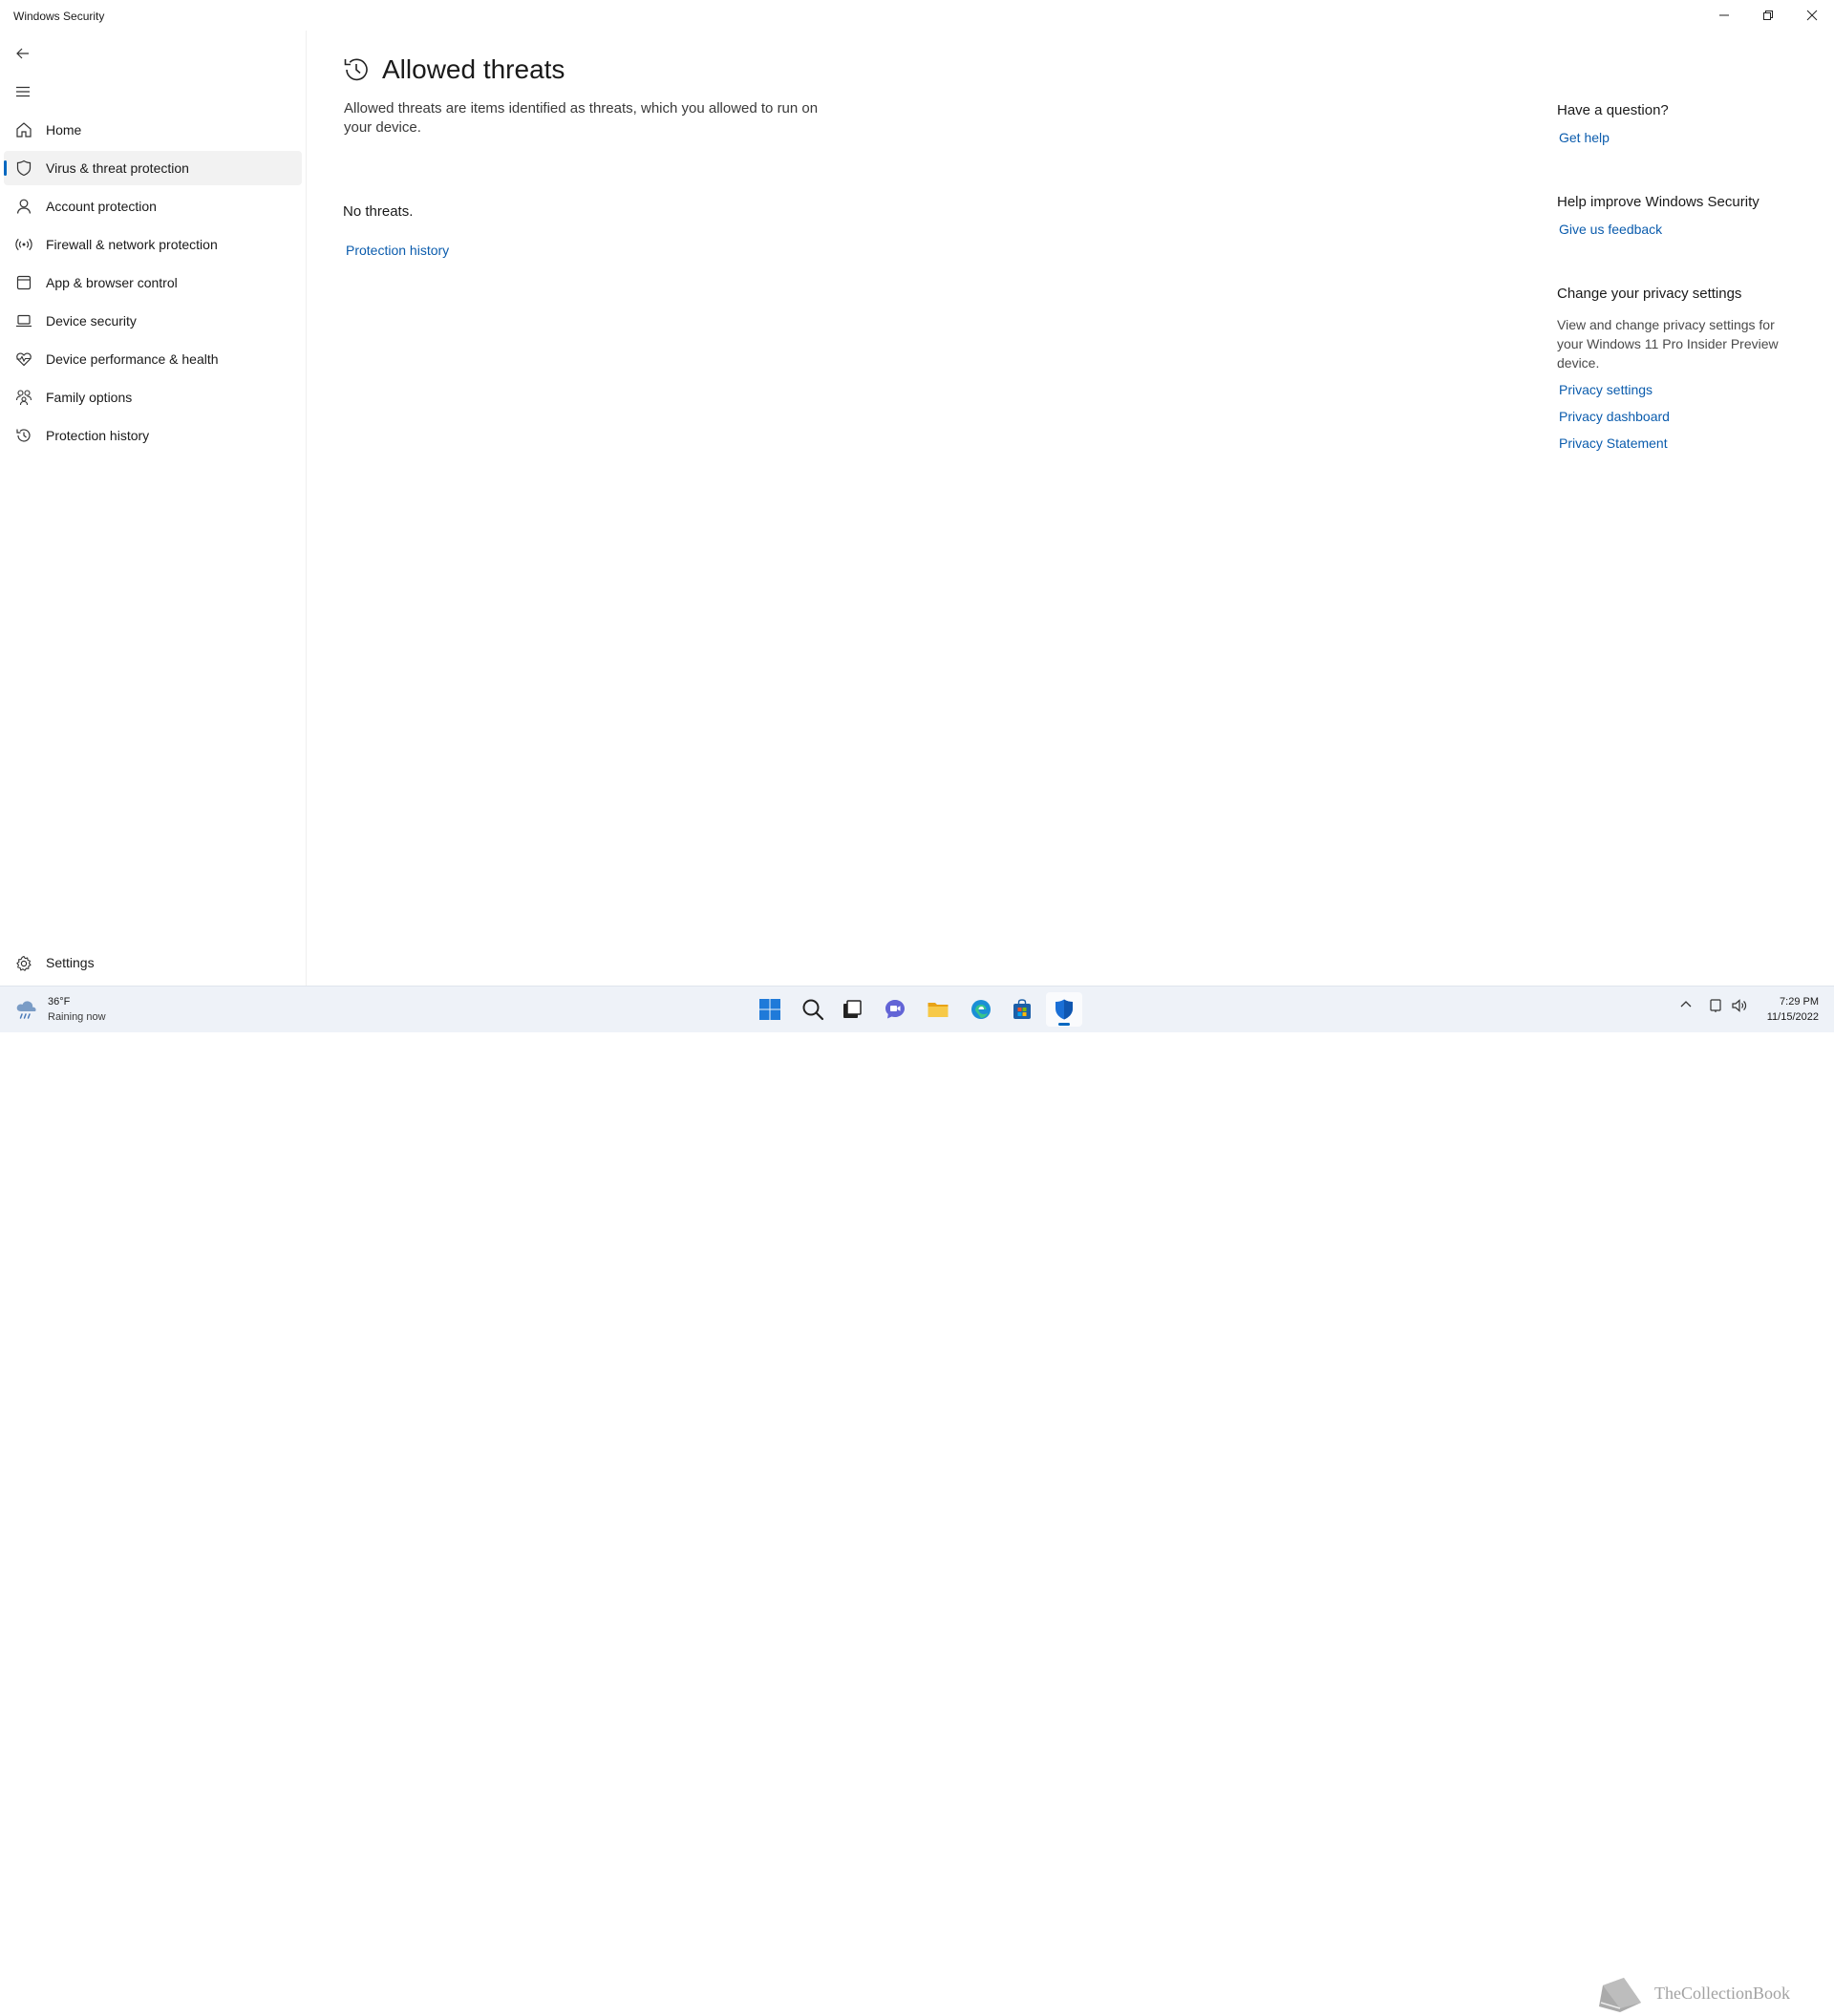  Describe the element at coordinates (153, 130) in the screenshot. I see `sidebar-item-home: Home` at that location.